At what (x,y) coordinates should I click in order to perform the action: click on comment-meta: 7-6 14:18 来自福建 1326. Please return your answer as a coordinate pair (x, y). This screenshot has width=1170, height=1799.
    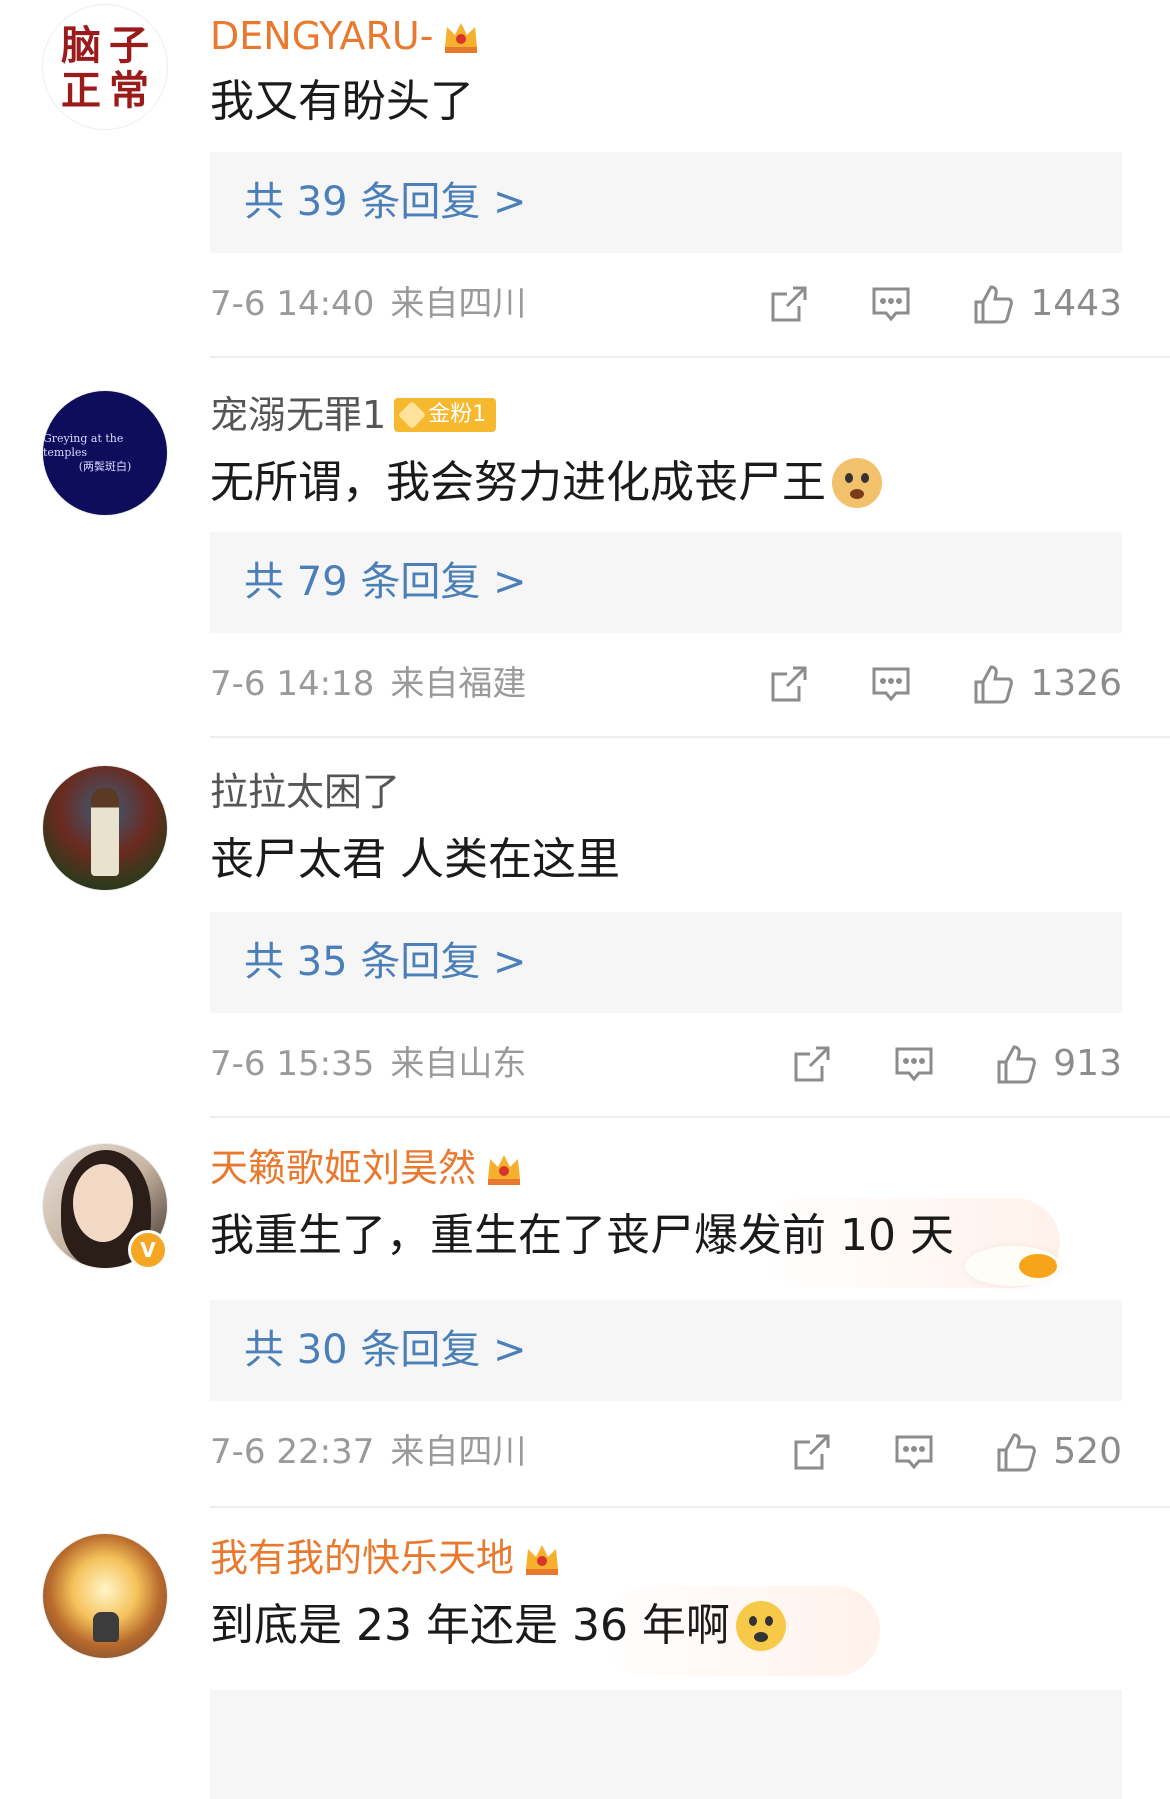
    Looking at the image, I should click on (666, 684).